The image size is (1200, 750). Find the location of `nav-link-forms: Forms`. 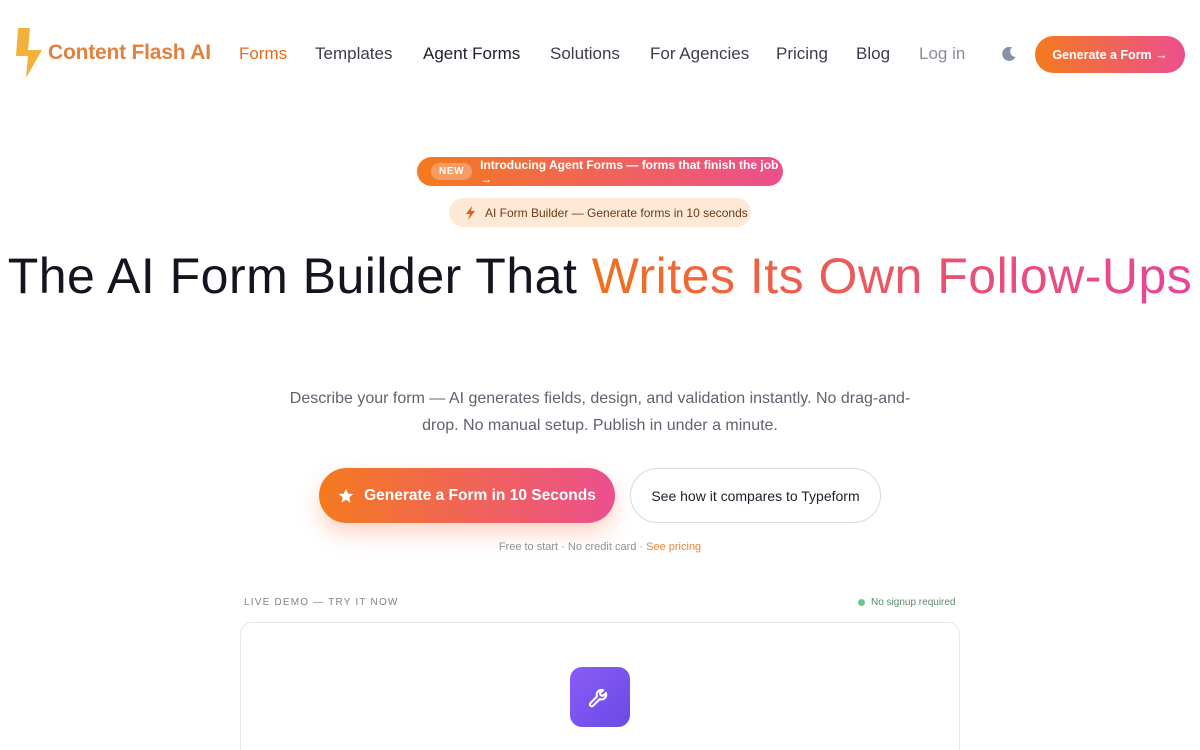

nav-link-forms: Forms is located at coordinates (263, 54).